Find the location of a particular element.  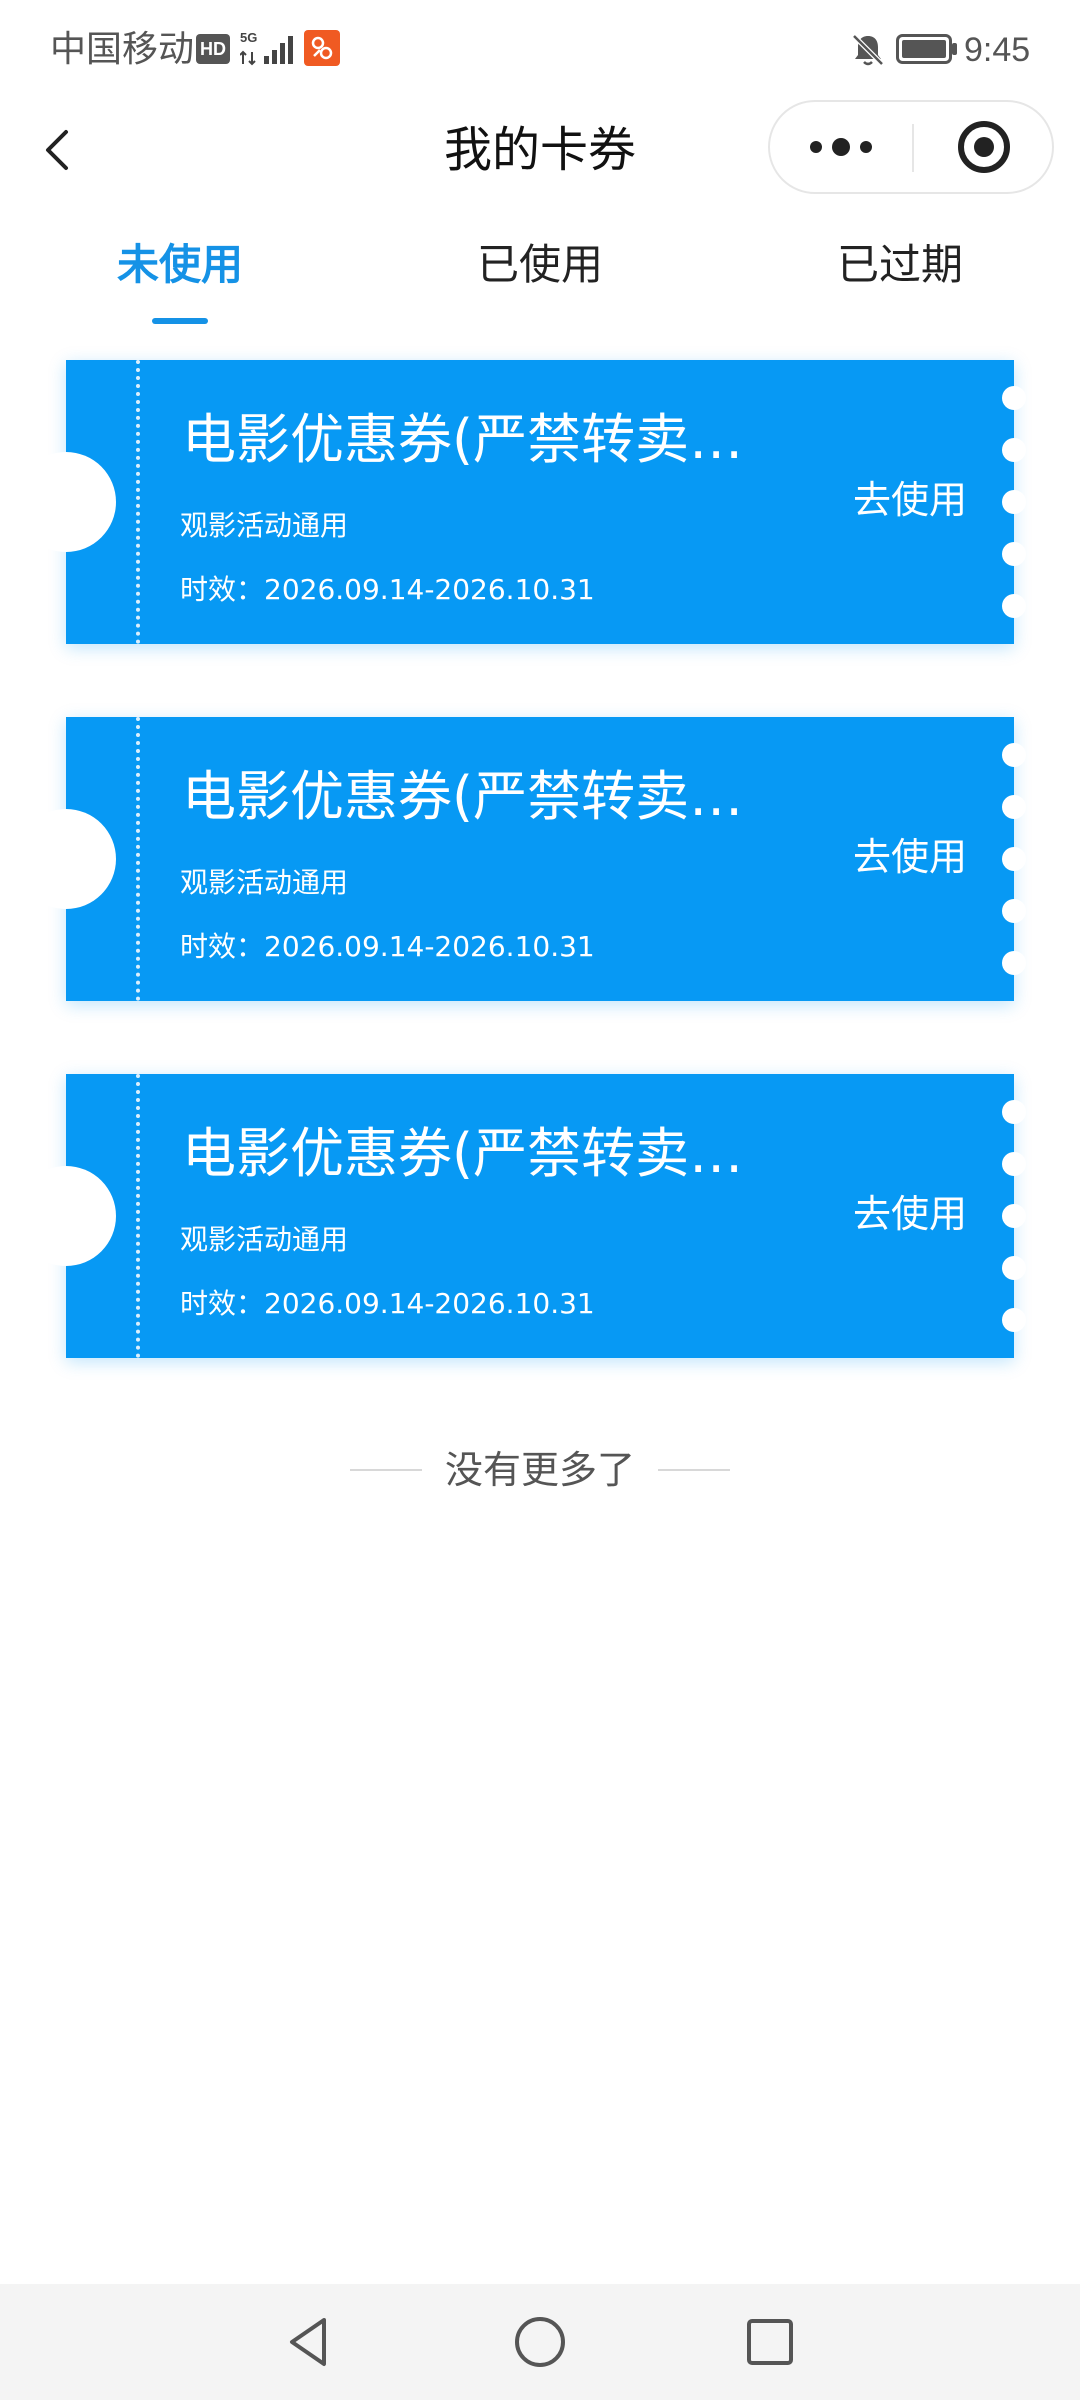

tab-unused: 未使用 is located at coordinates (180, 265).